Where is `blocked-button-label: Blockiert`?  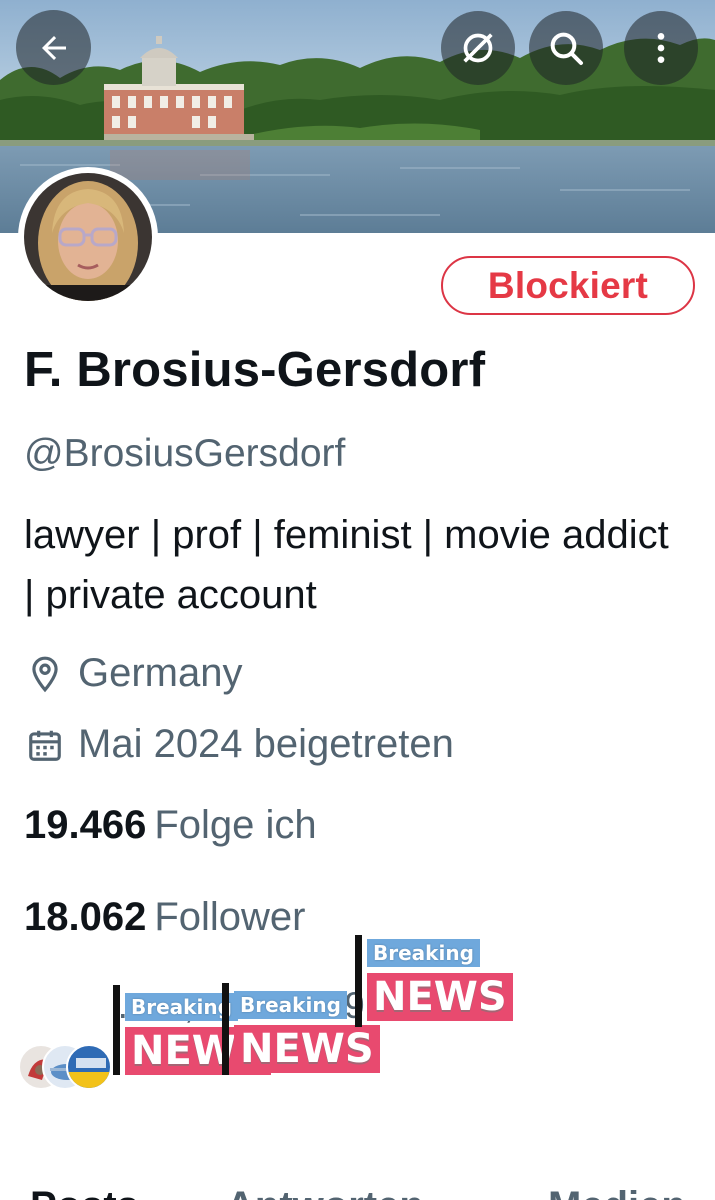
blocked-button-label: Blockiert is located at coordinates (568, 285).